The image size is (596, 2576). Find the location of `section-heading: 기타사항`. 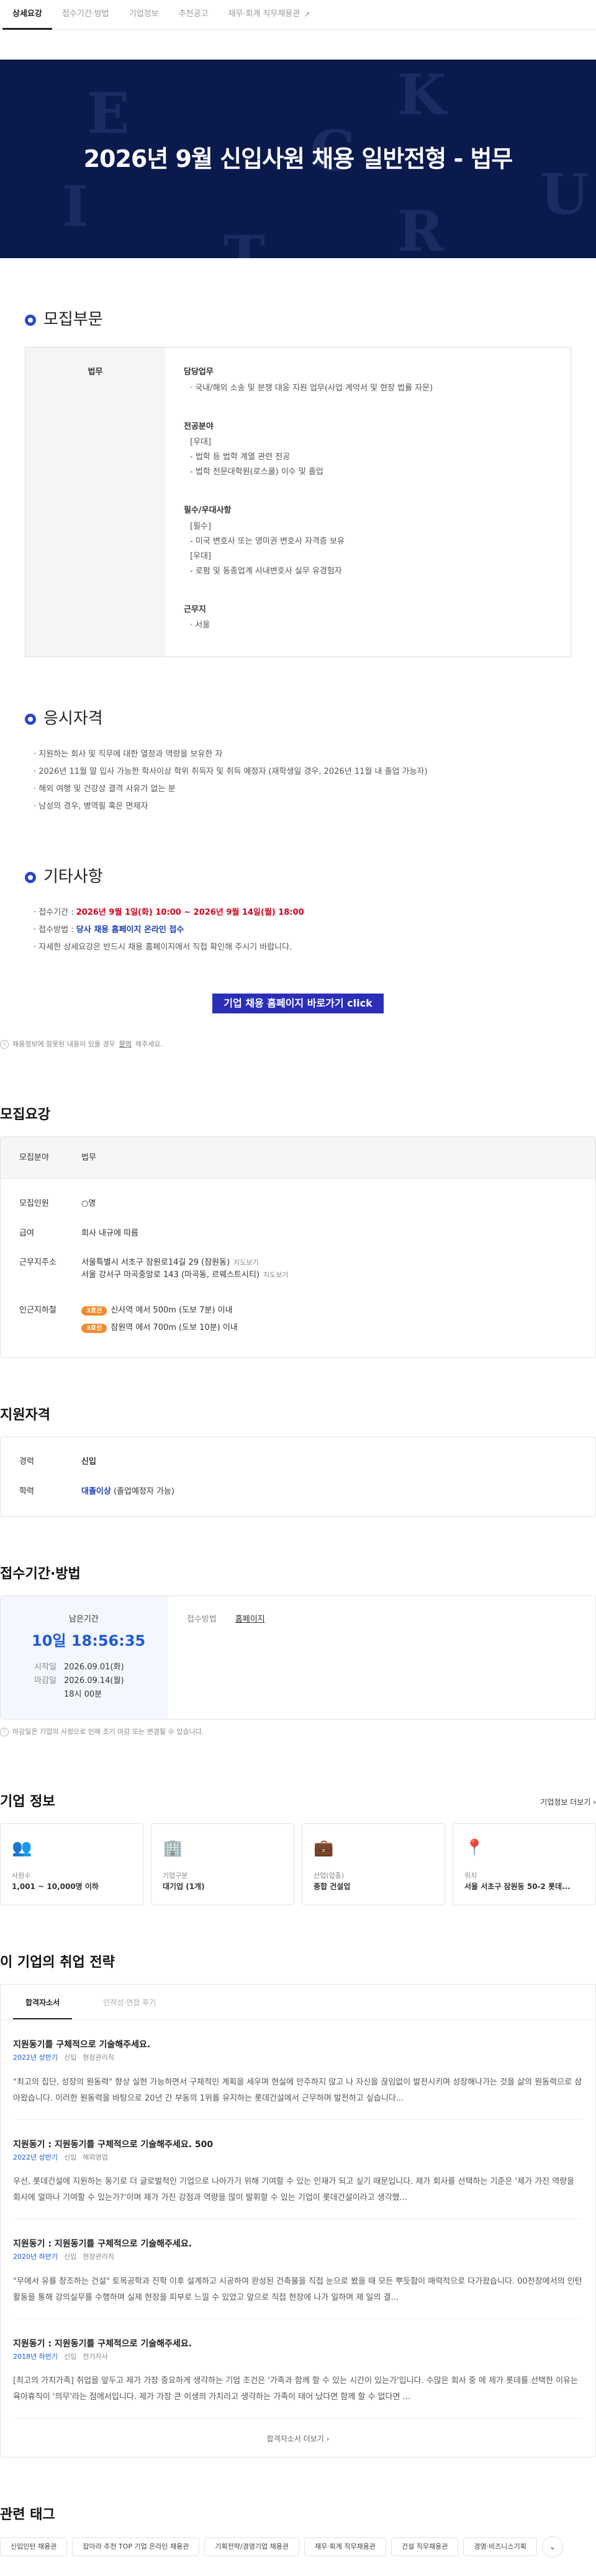

section-heading: 기타사항 is located at coordinates (73, 877).